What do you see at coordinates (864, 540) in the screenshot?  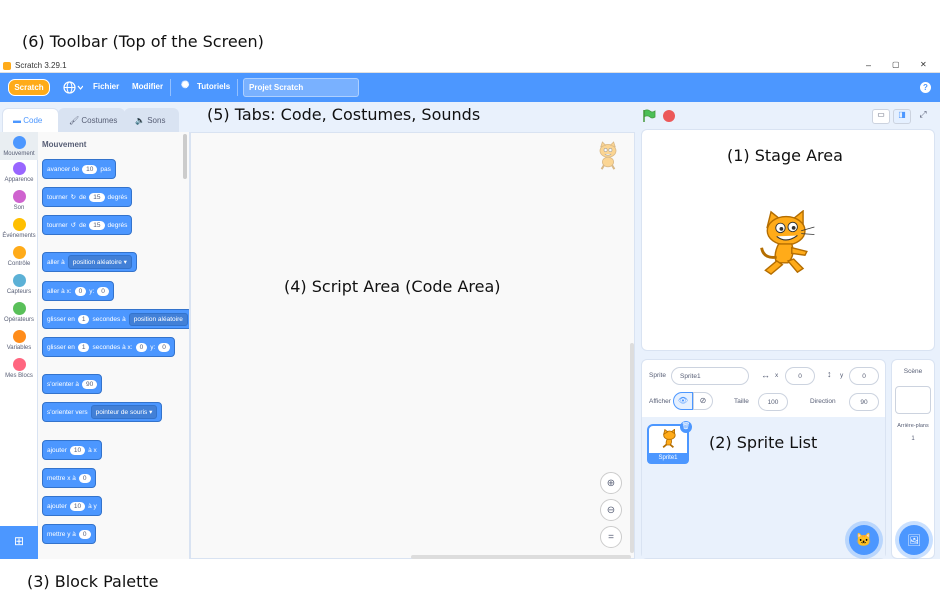 I see `add-sprite-button: 🐱` at bounding box center [864, 540].